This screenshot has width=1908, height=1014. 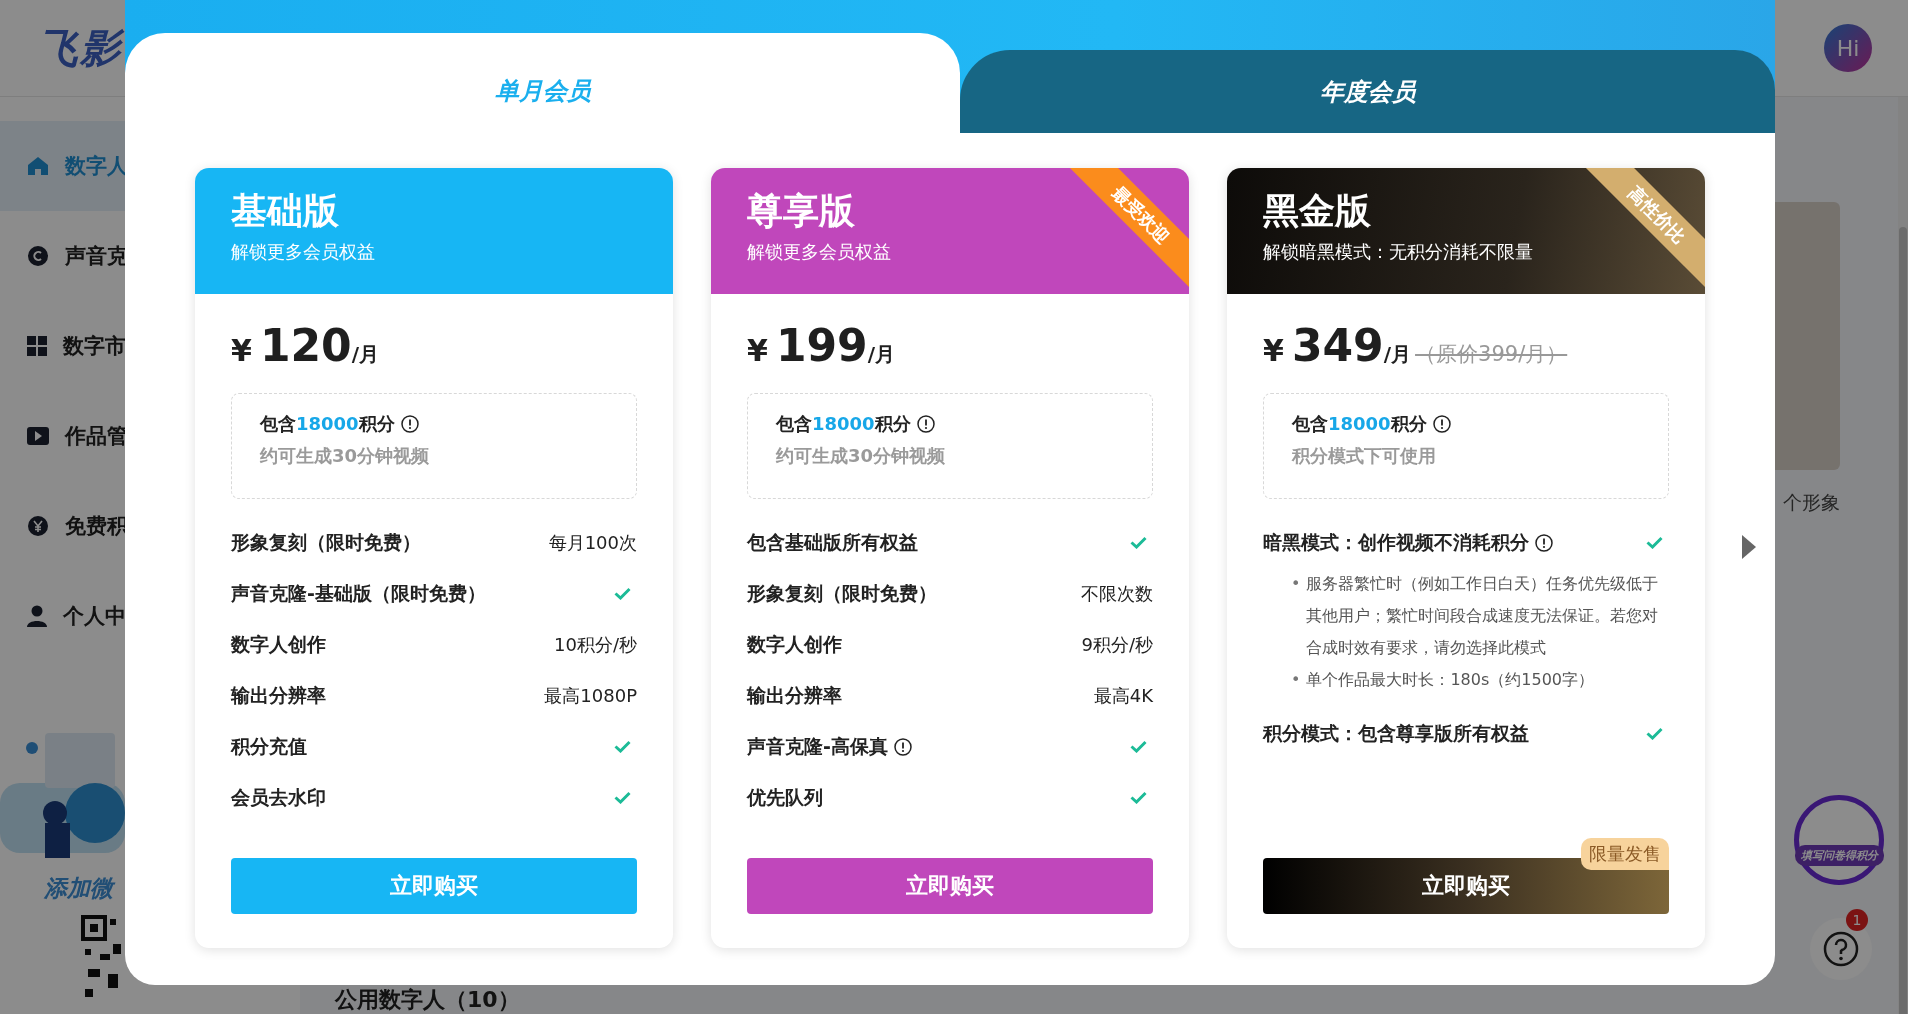 What do you see at coordinates (832, 542) in the screenshot?
I see `feature-label: 包含基础版所有权益` at bounding box center [832, 542].